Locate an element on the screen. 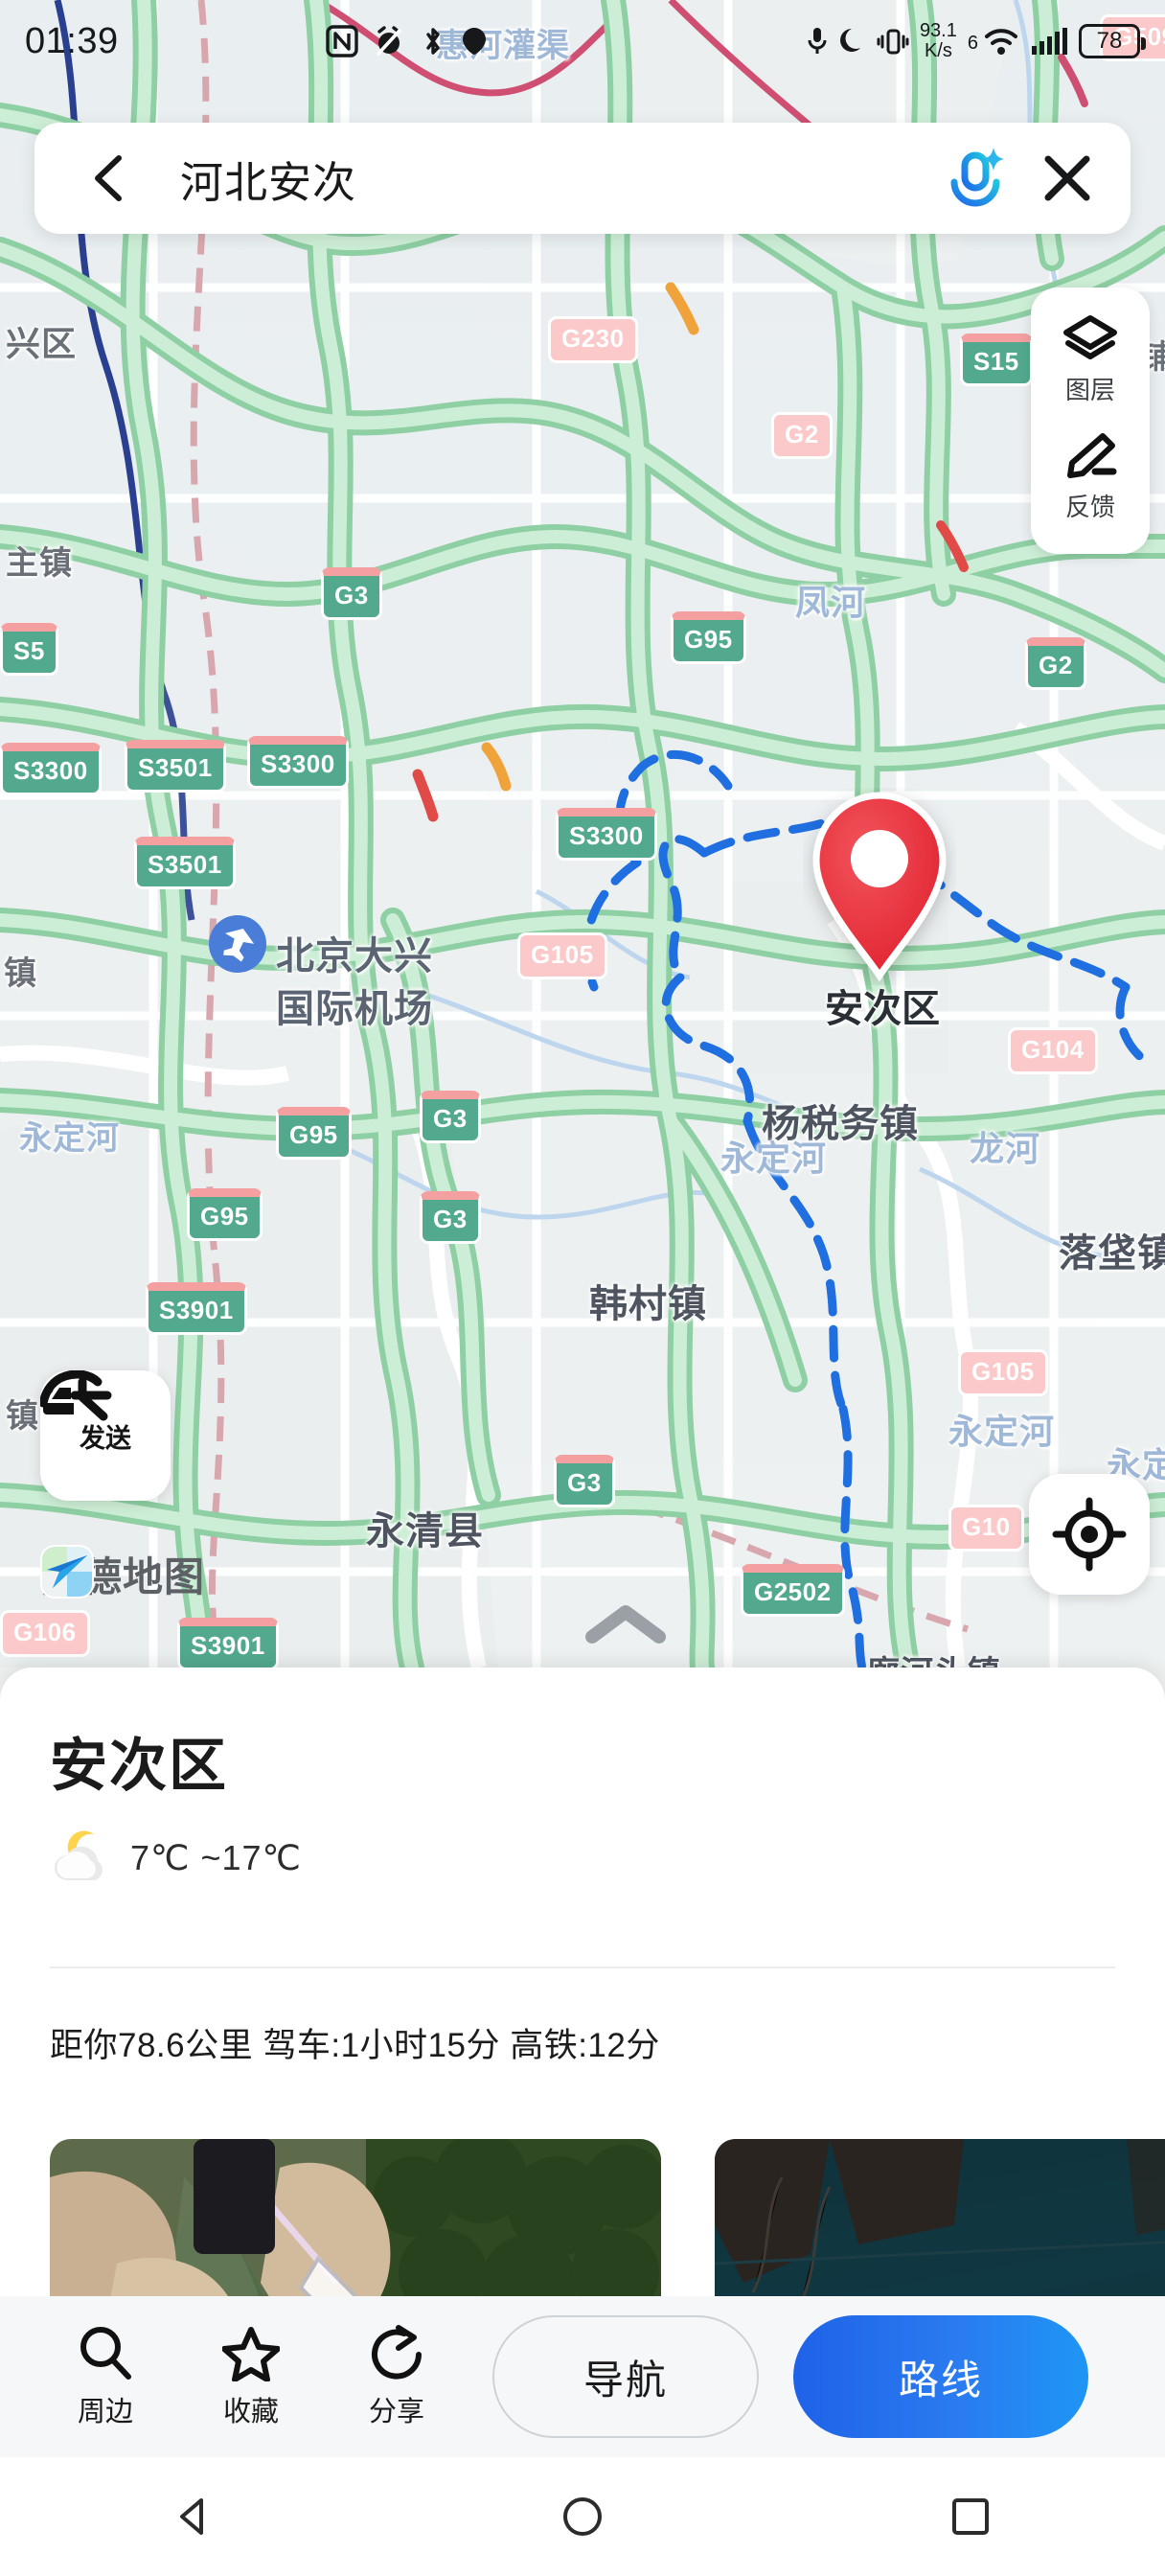 This screenshot has height=2576, width=1165. chevron-up-icon is located at coordinates (625, 1624).